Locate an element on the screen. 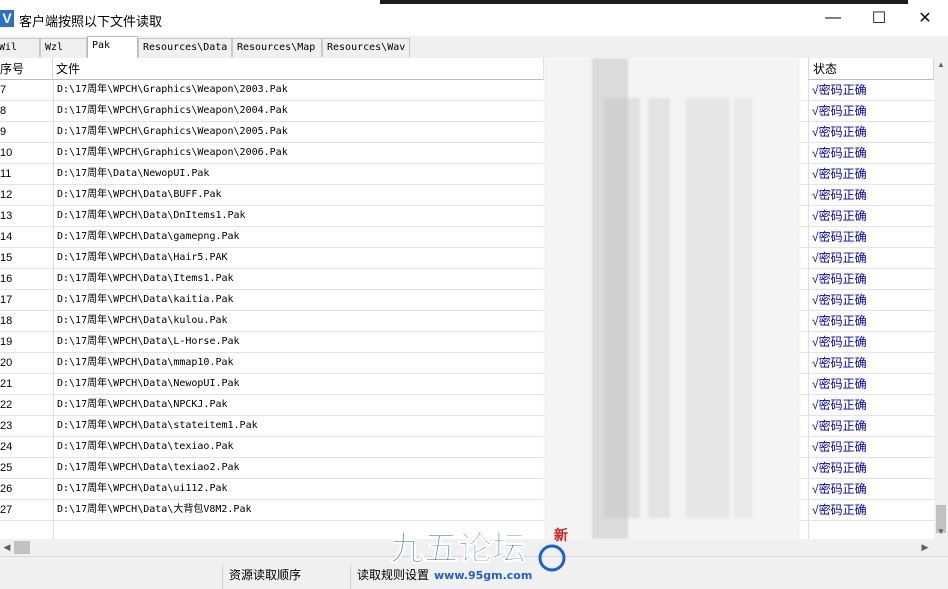 This screenshot has width=948, height=589. watermark-swirl is located at coordinates (552, 558).